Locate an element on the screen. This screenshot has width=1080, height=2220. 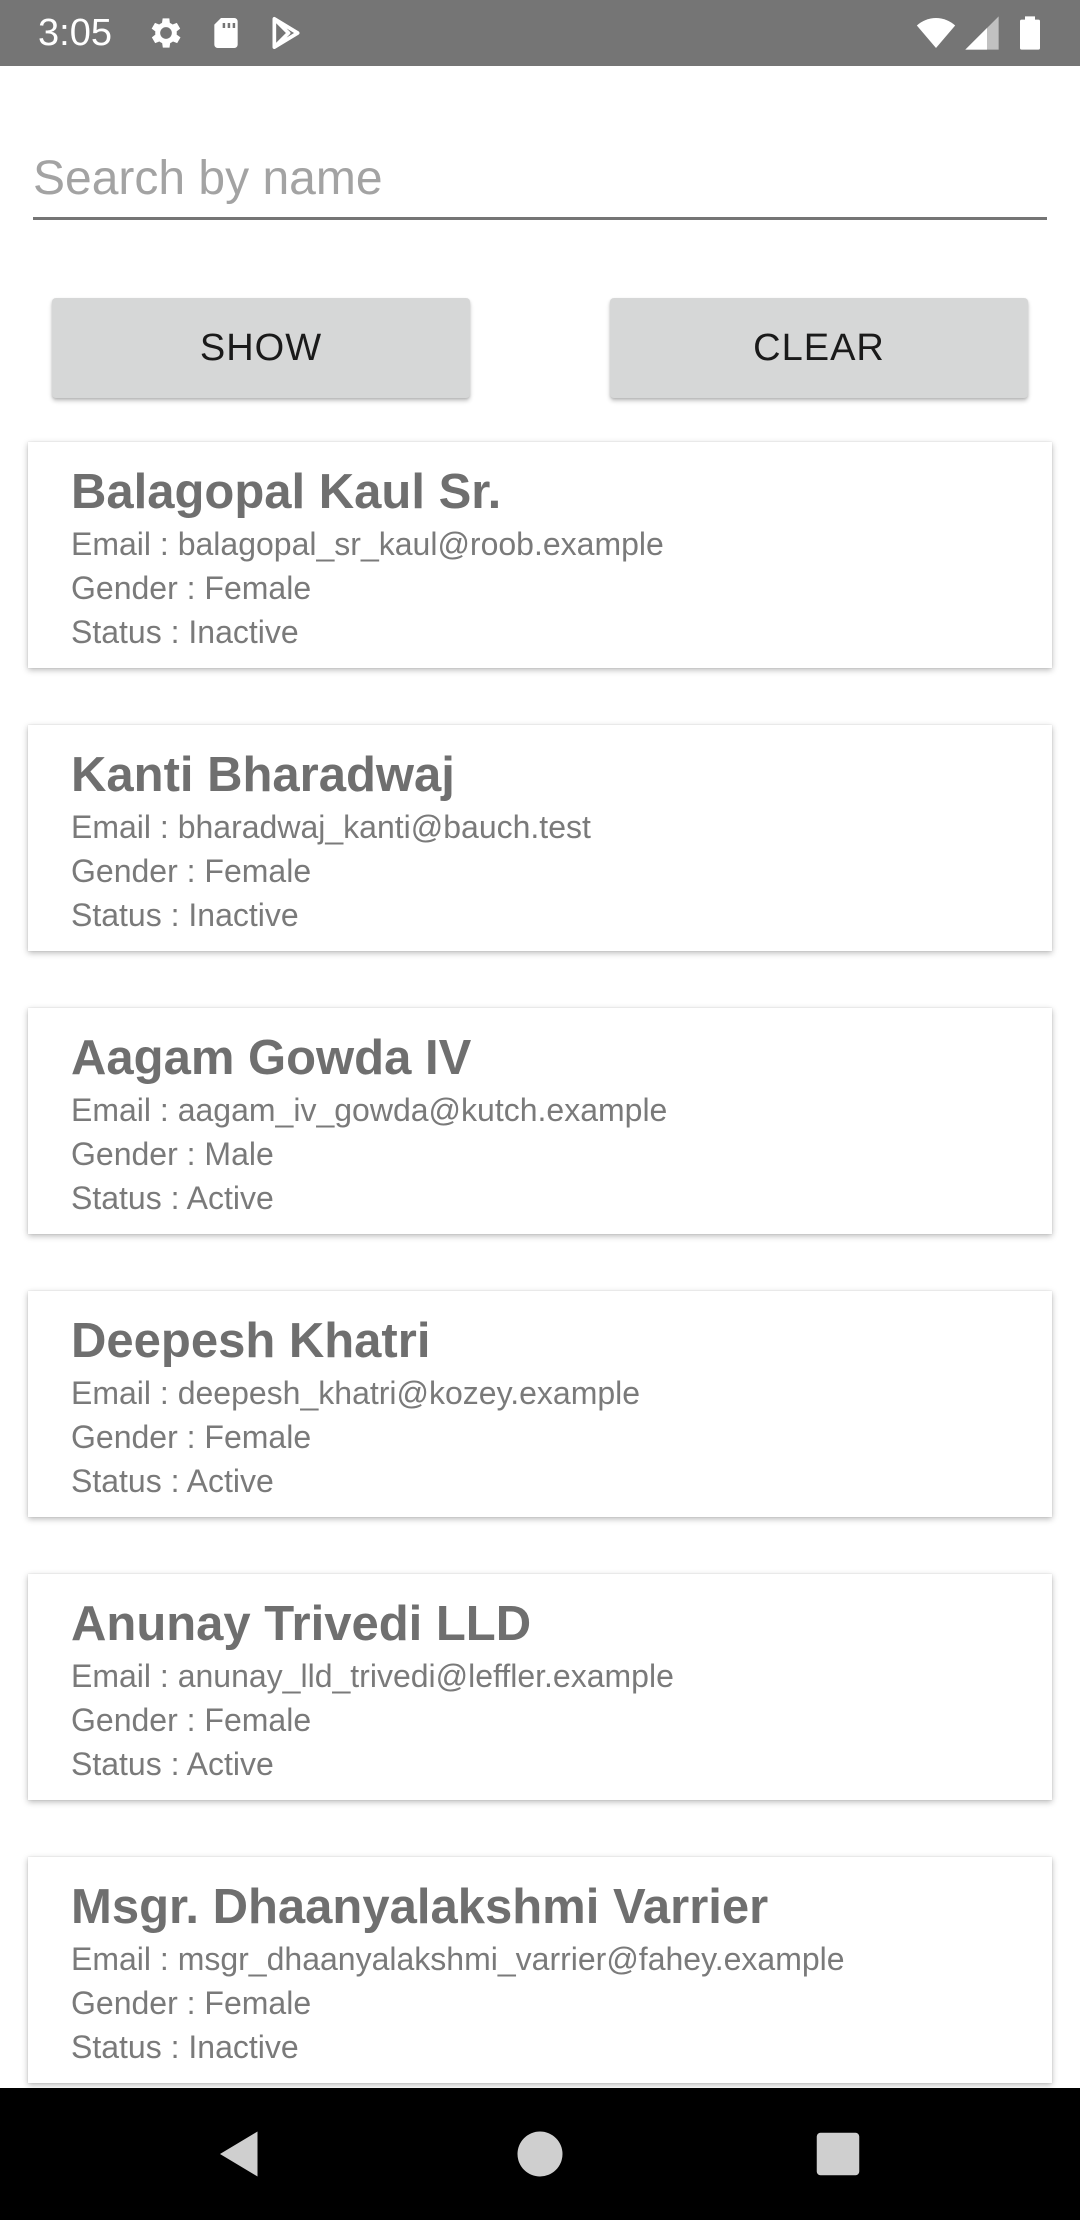
user-email: Email : bharadwaj_kanti@bauch.test is located at coordinates (331, 827).